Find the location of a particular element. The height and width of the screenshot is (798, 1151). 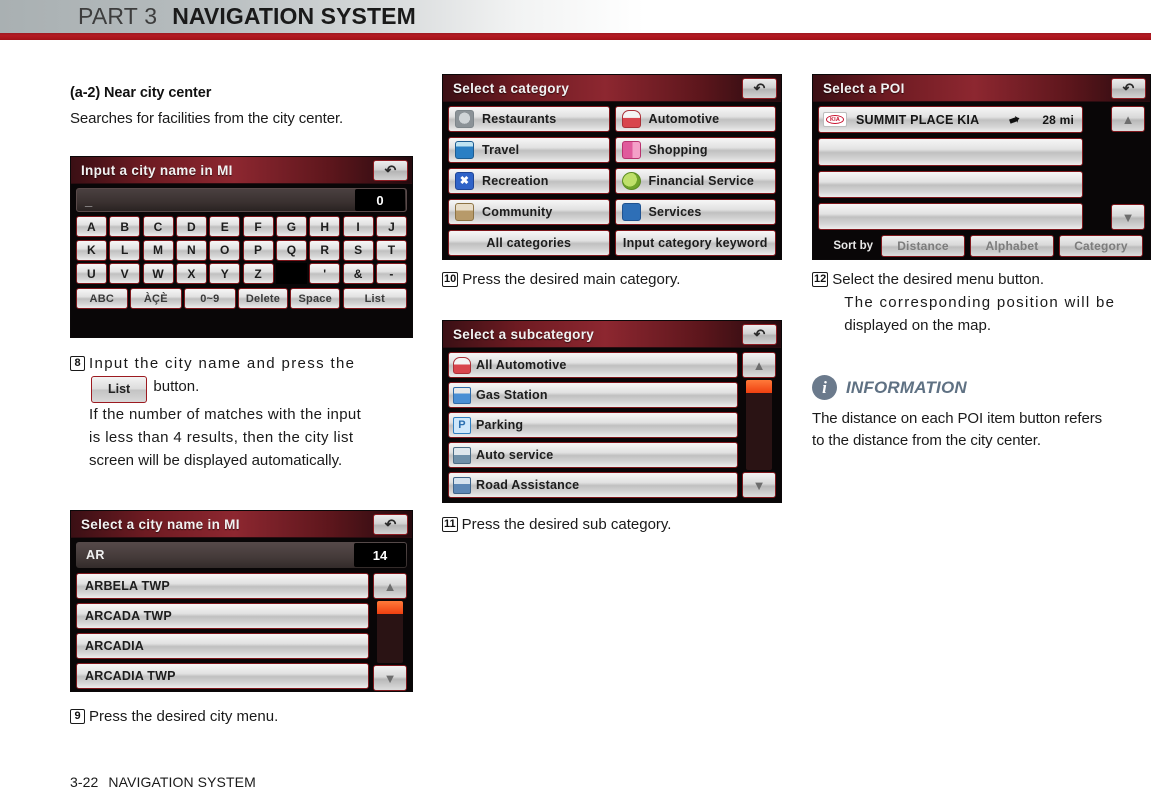

key-q: Q is located at coordinates (291, 250).